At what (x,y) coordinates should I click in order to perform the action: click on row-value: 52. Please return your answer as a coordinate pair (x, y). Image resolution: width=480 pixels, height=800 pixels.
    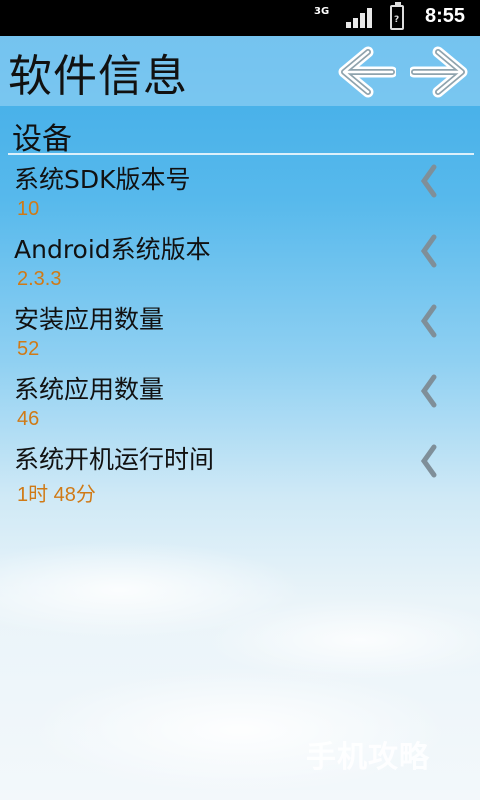
    Looking at the image, I should click on (28, 349).